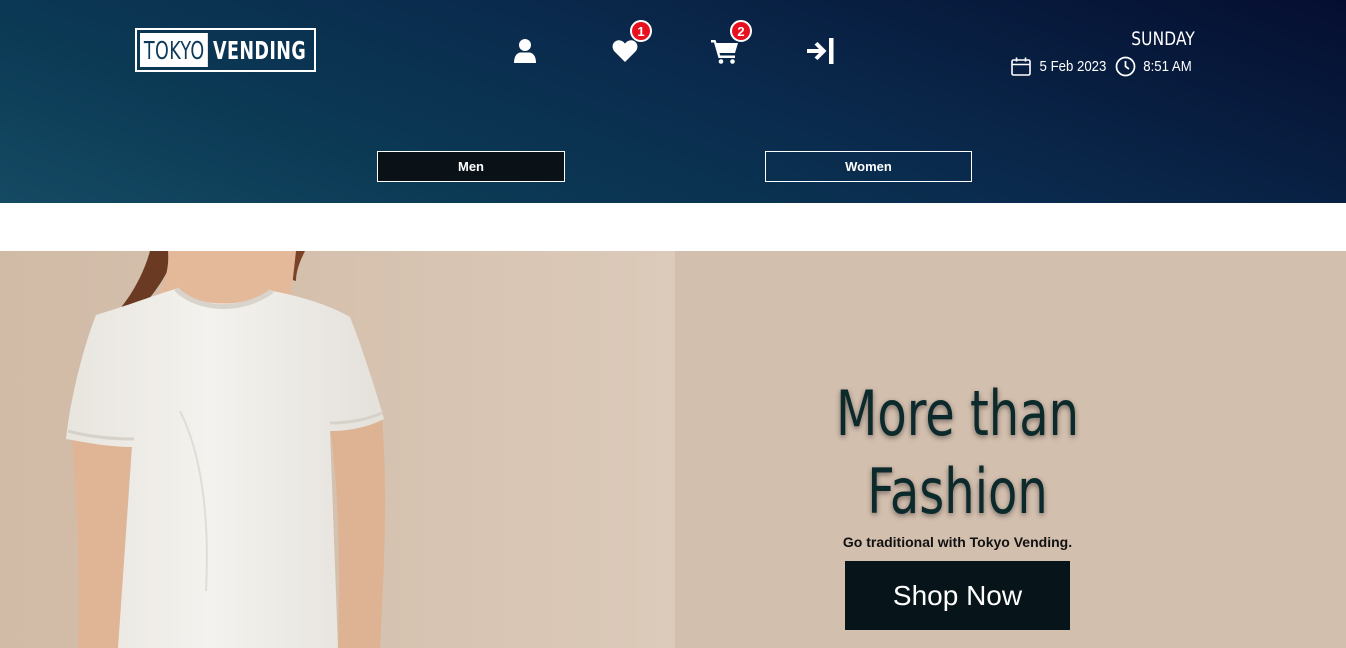  I want to click on headline-line-1: More than, so click(957, 413).